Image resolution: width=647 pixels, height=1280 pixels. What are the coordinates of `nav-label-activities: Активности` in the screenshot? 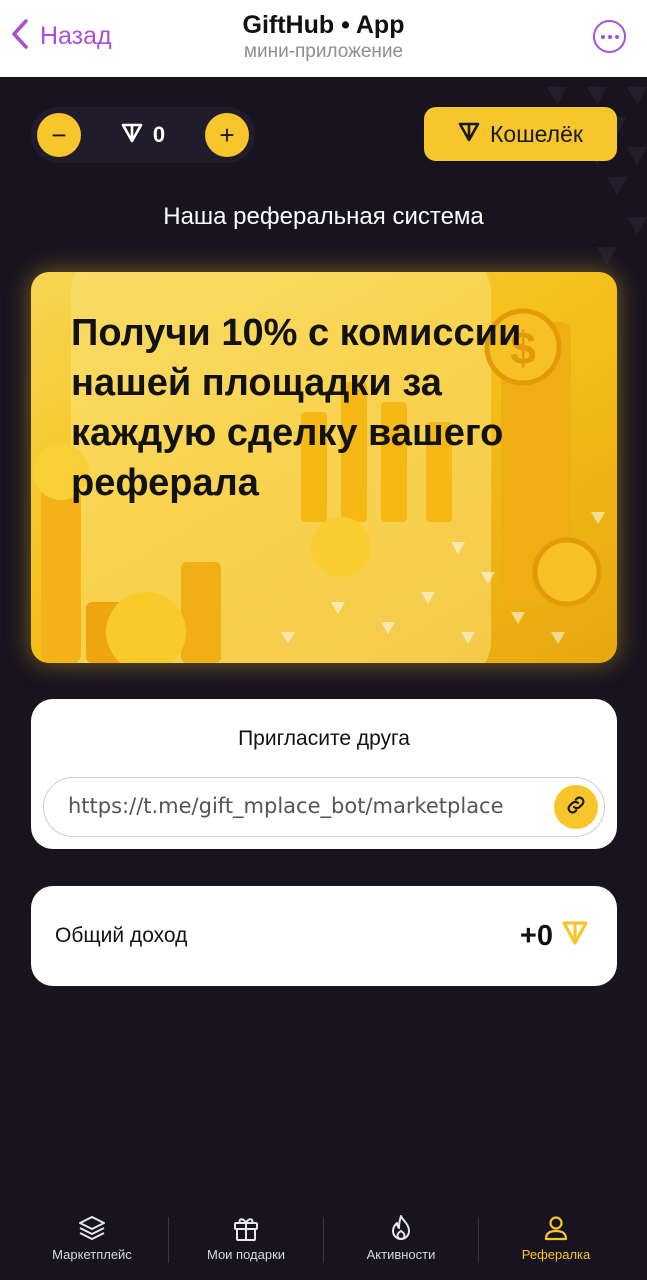 It's located at (401, 1254).